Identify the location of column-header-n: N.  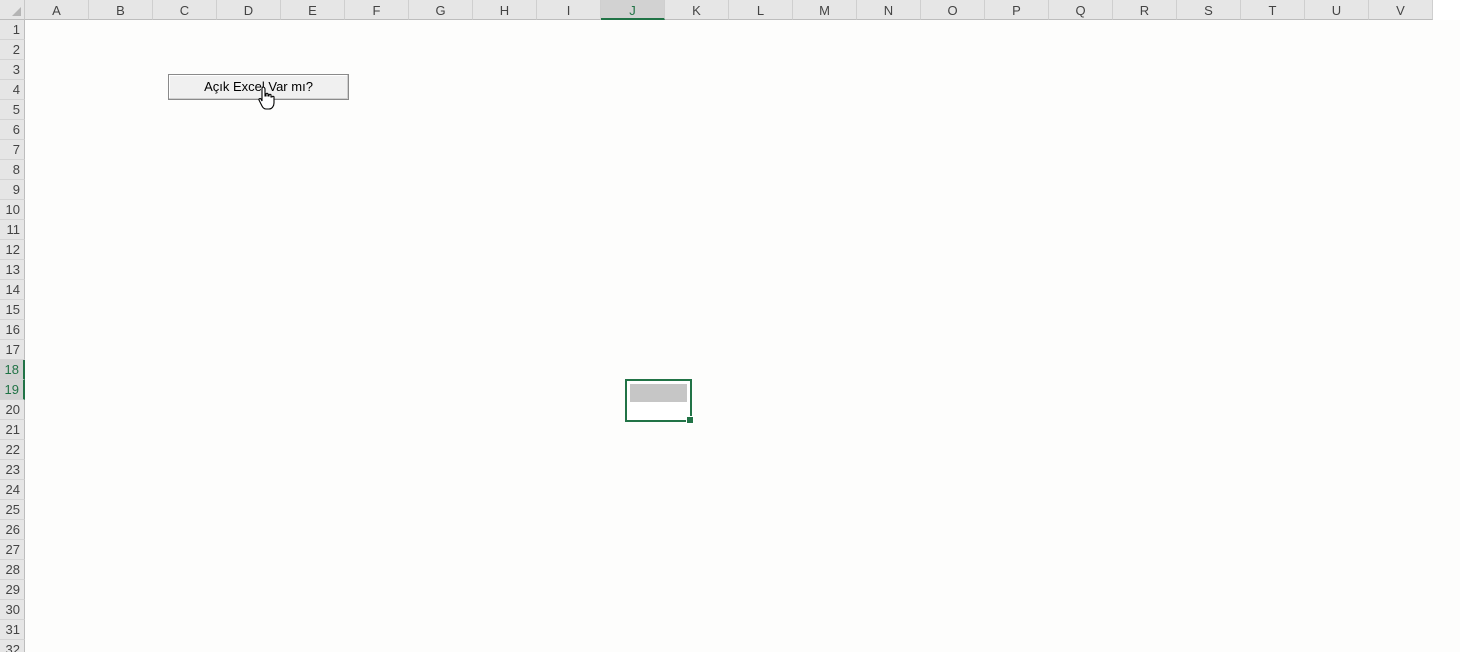
(889, 10).